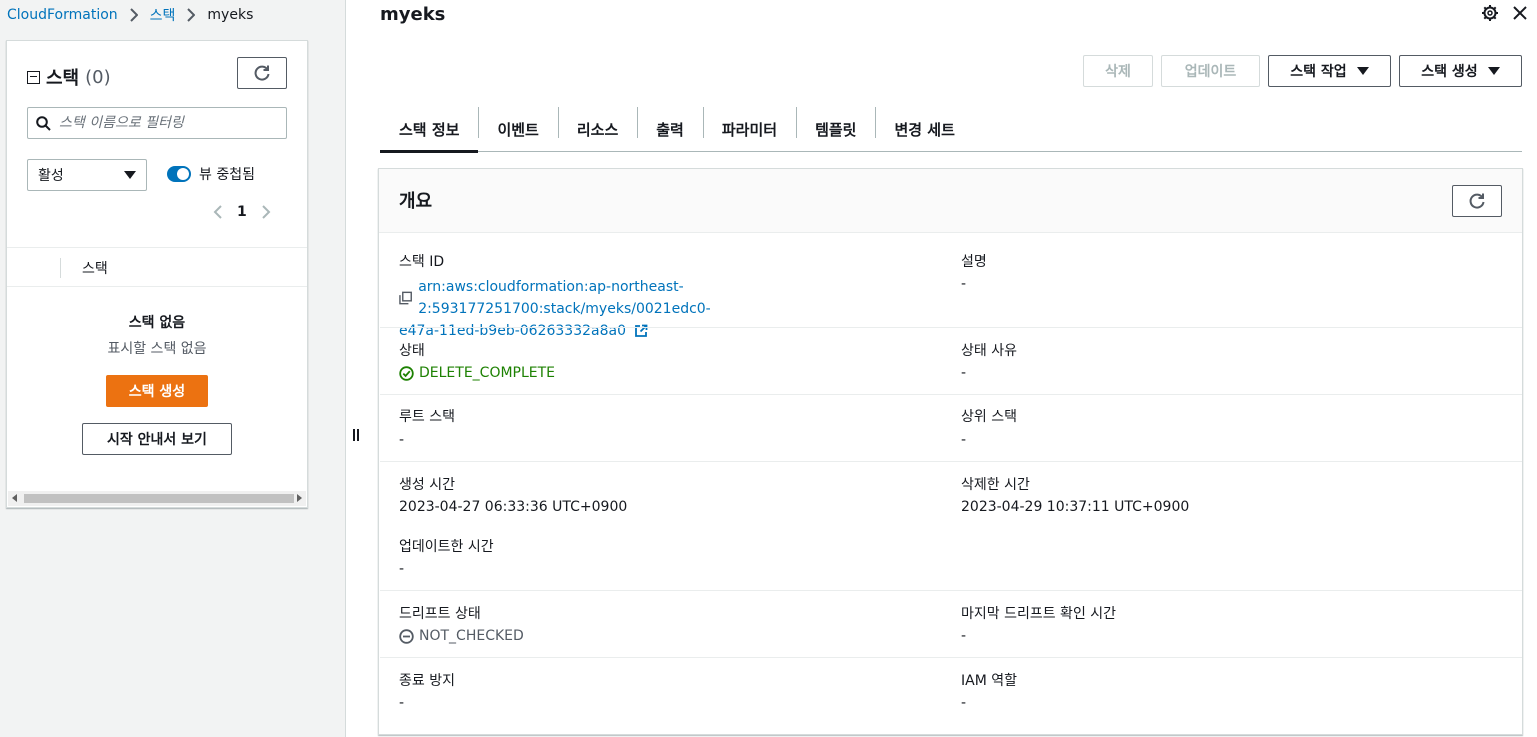 The width and height of the screenshot is (1537, 737). What do you see at coordinates (422, 262) in the screenshot?
I see `stack-id-label: 스택 ID` at bounding box center [422, 262].